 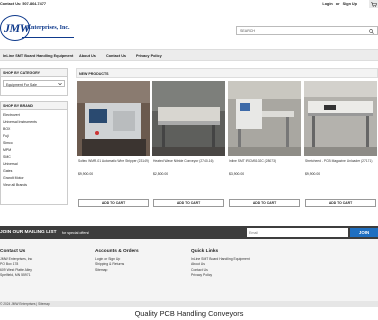 I want to click on cart-button, so click(x=373, y=4).